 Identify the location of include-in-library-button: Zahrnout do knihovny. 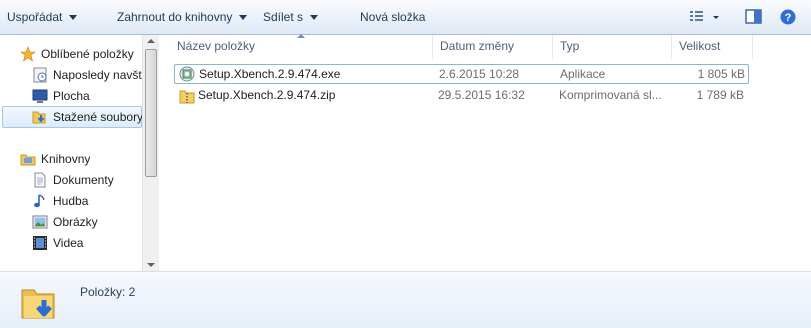
(182, 17).